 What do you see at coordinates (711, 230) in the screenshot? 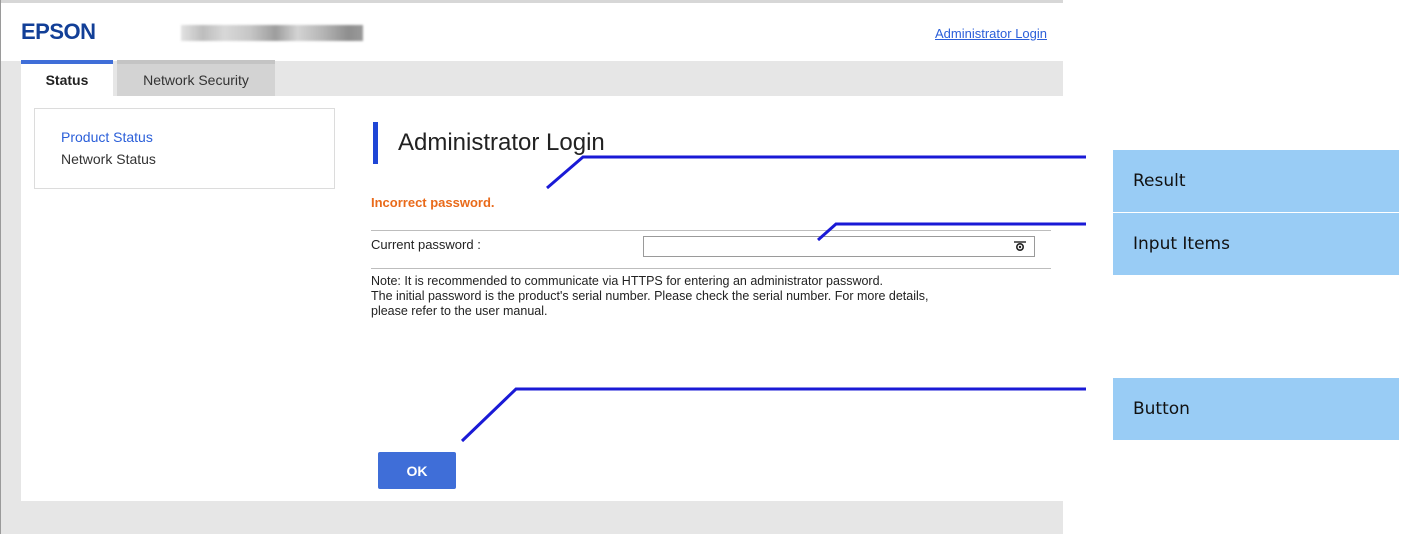
I see `divider-top` at bounding box center [711, 230].